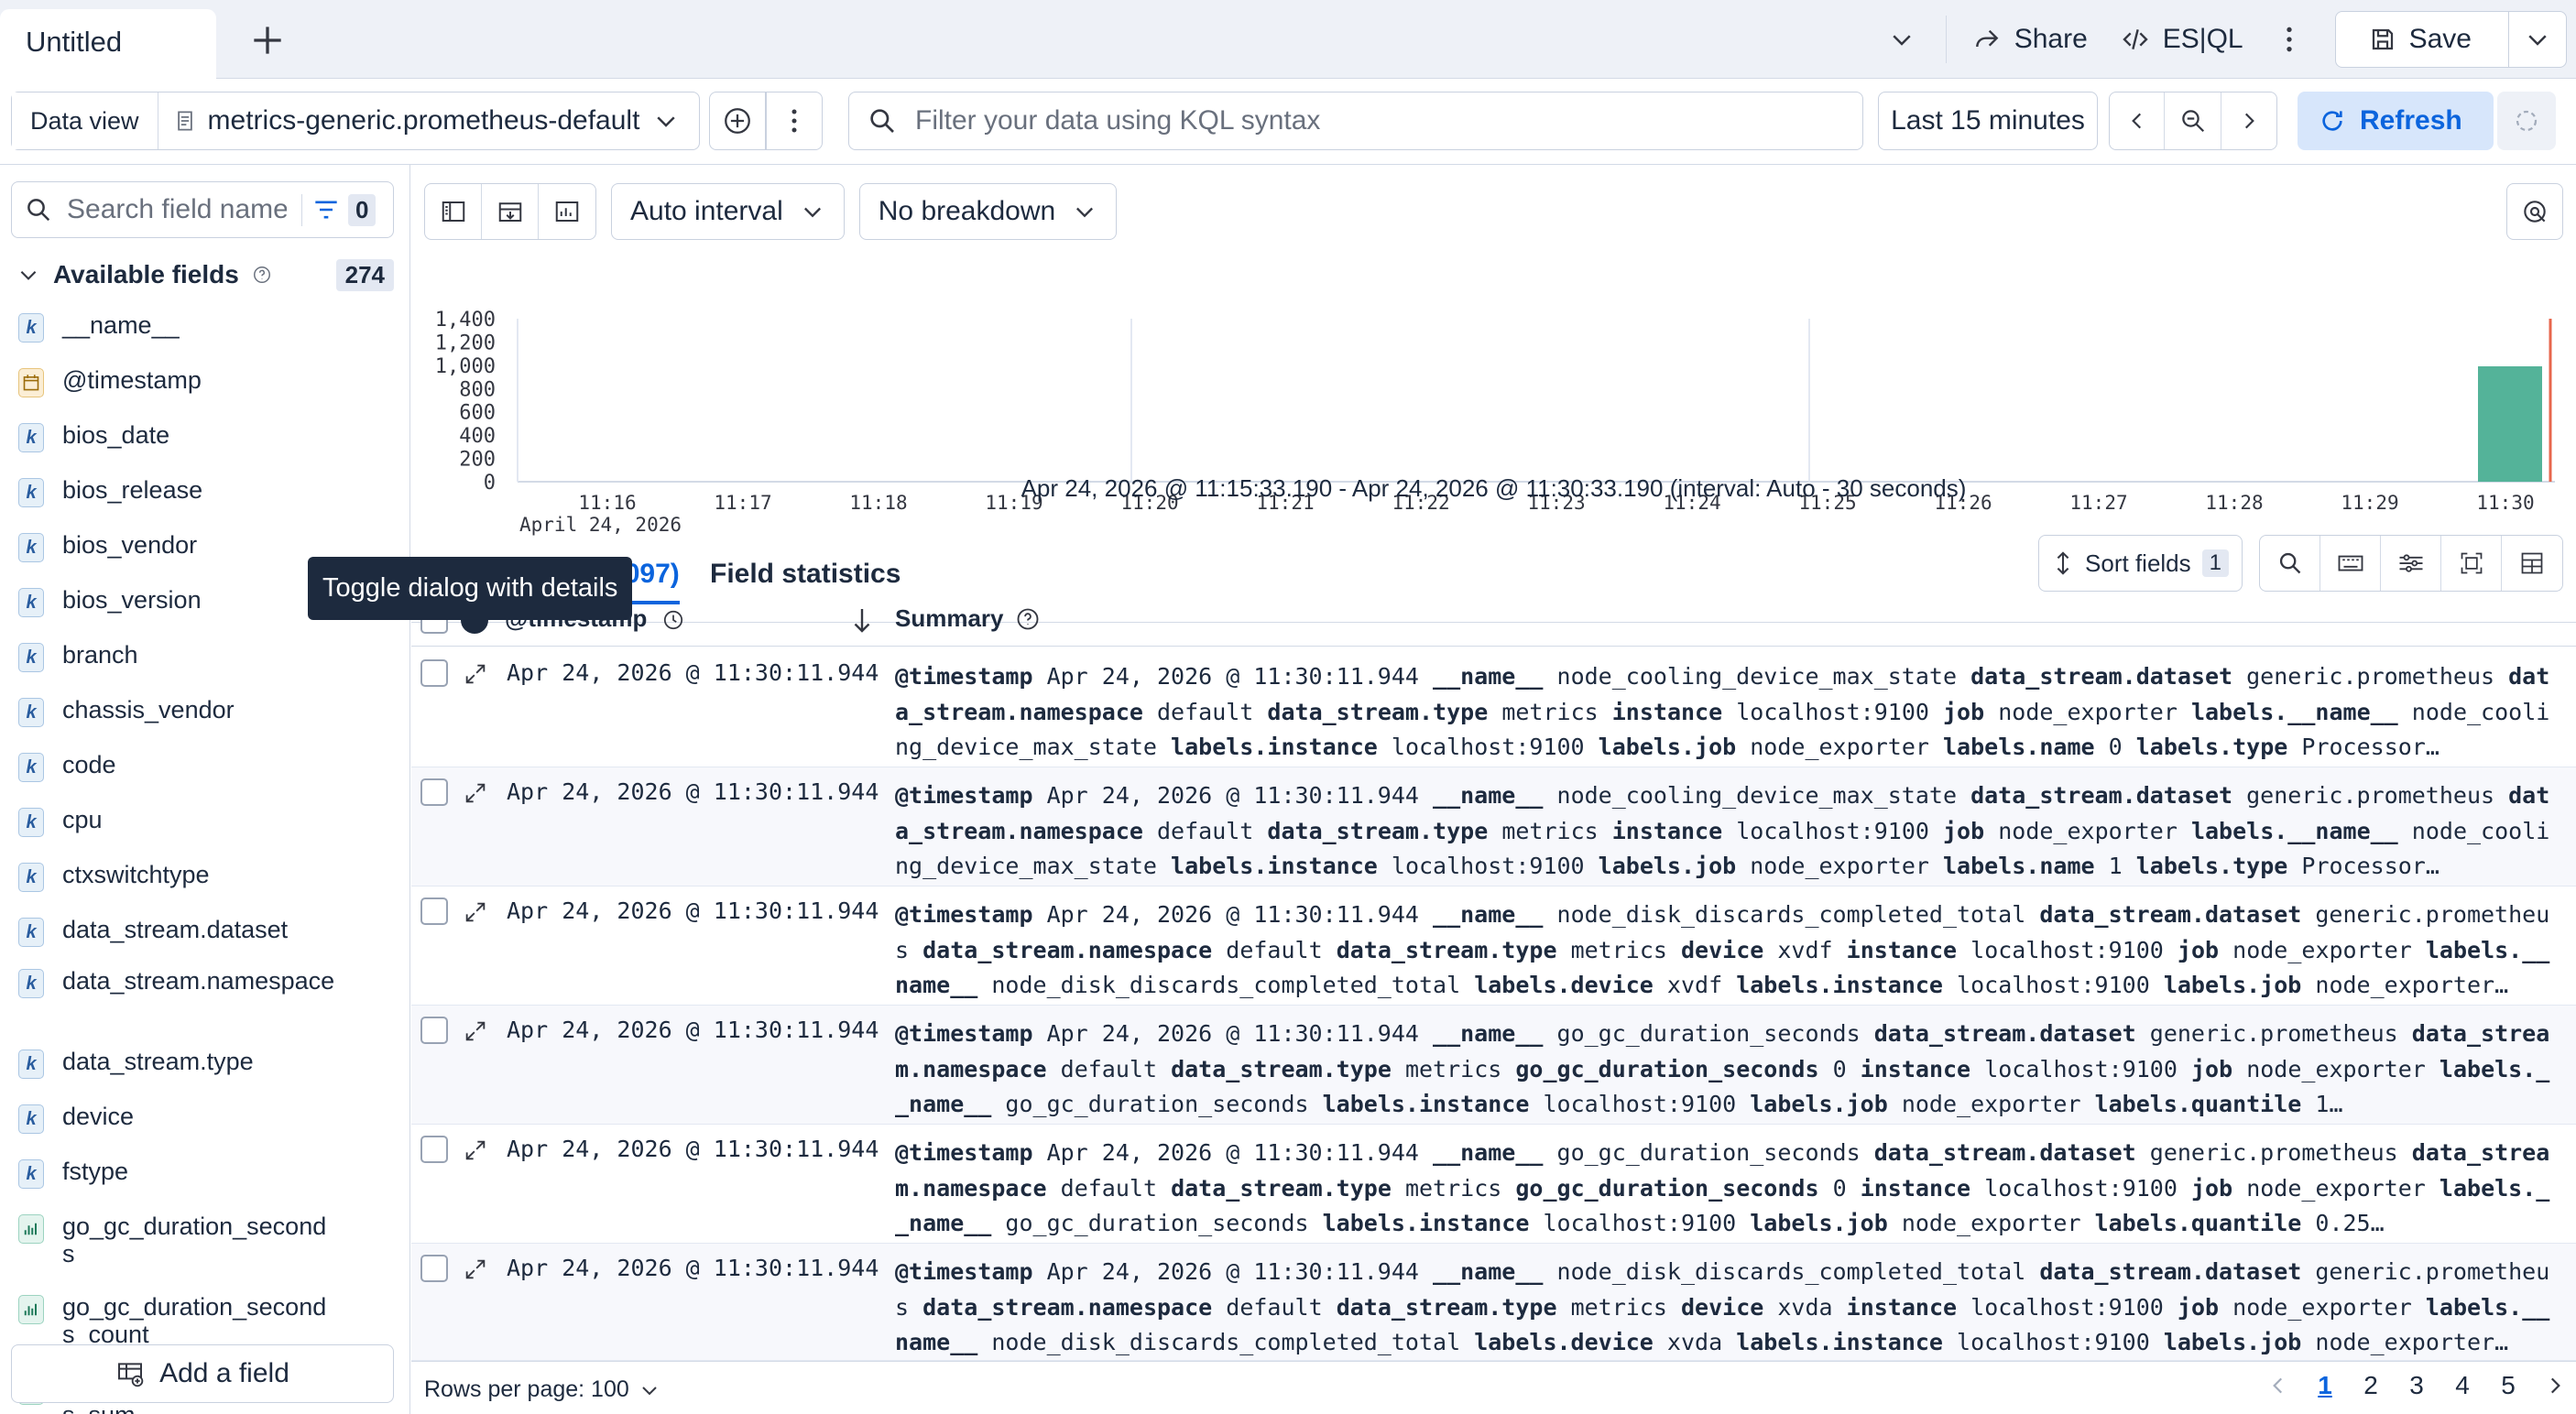  What do you see at coordinates (673, 620) in the screenshot?
I see `clock-icon` at bounding box center [673, 620].